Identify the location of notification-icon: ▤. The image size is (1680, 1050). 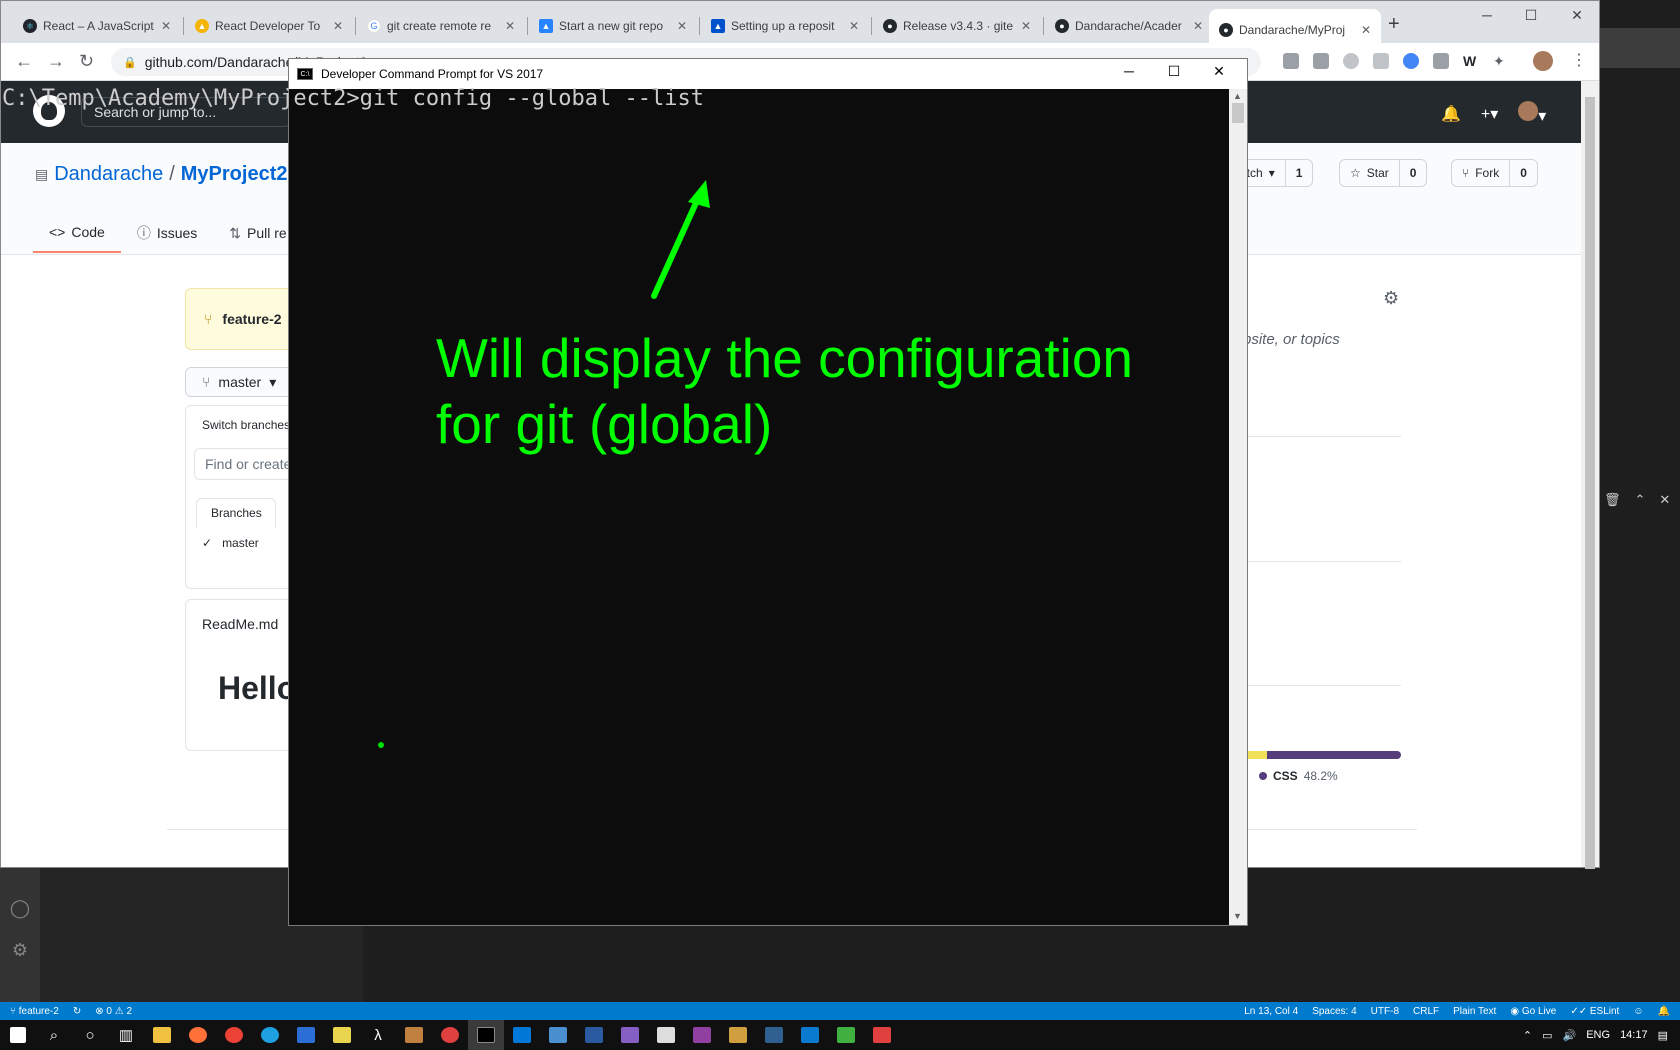
(1663, 1035).